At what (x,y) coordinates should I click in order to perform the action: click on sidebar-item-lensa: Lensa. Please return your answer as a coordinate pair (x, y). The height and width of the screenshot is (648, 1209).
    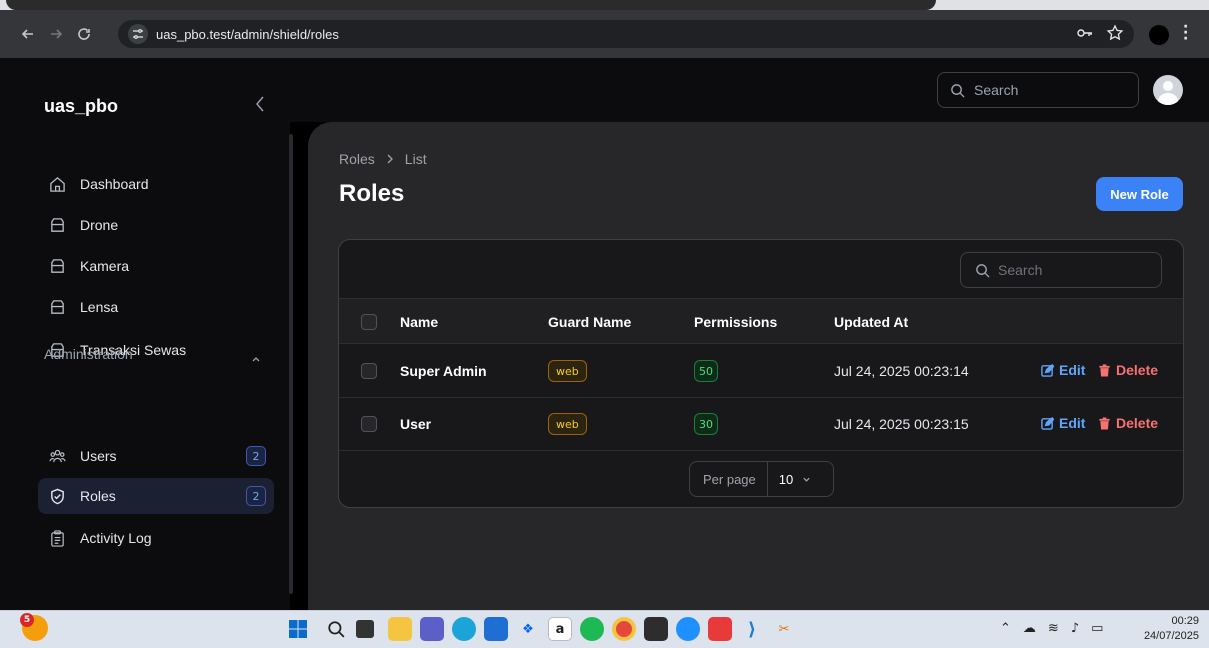
    Looking at the image, I should click on (156, 307).